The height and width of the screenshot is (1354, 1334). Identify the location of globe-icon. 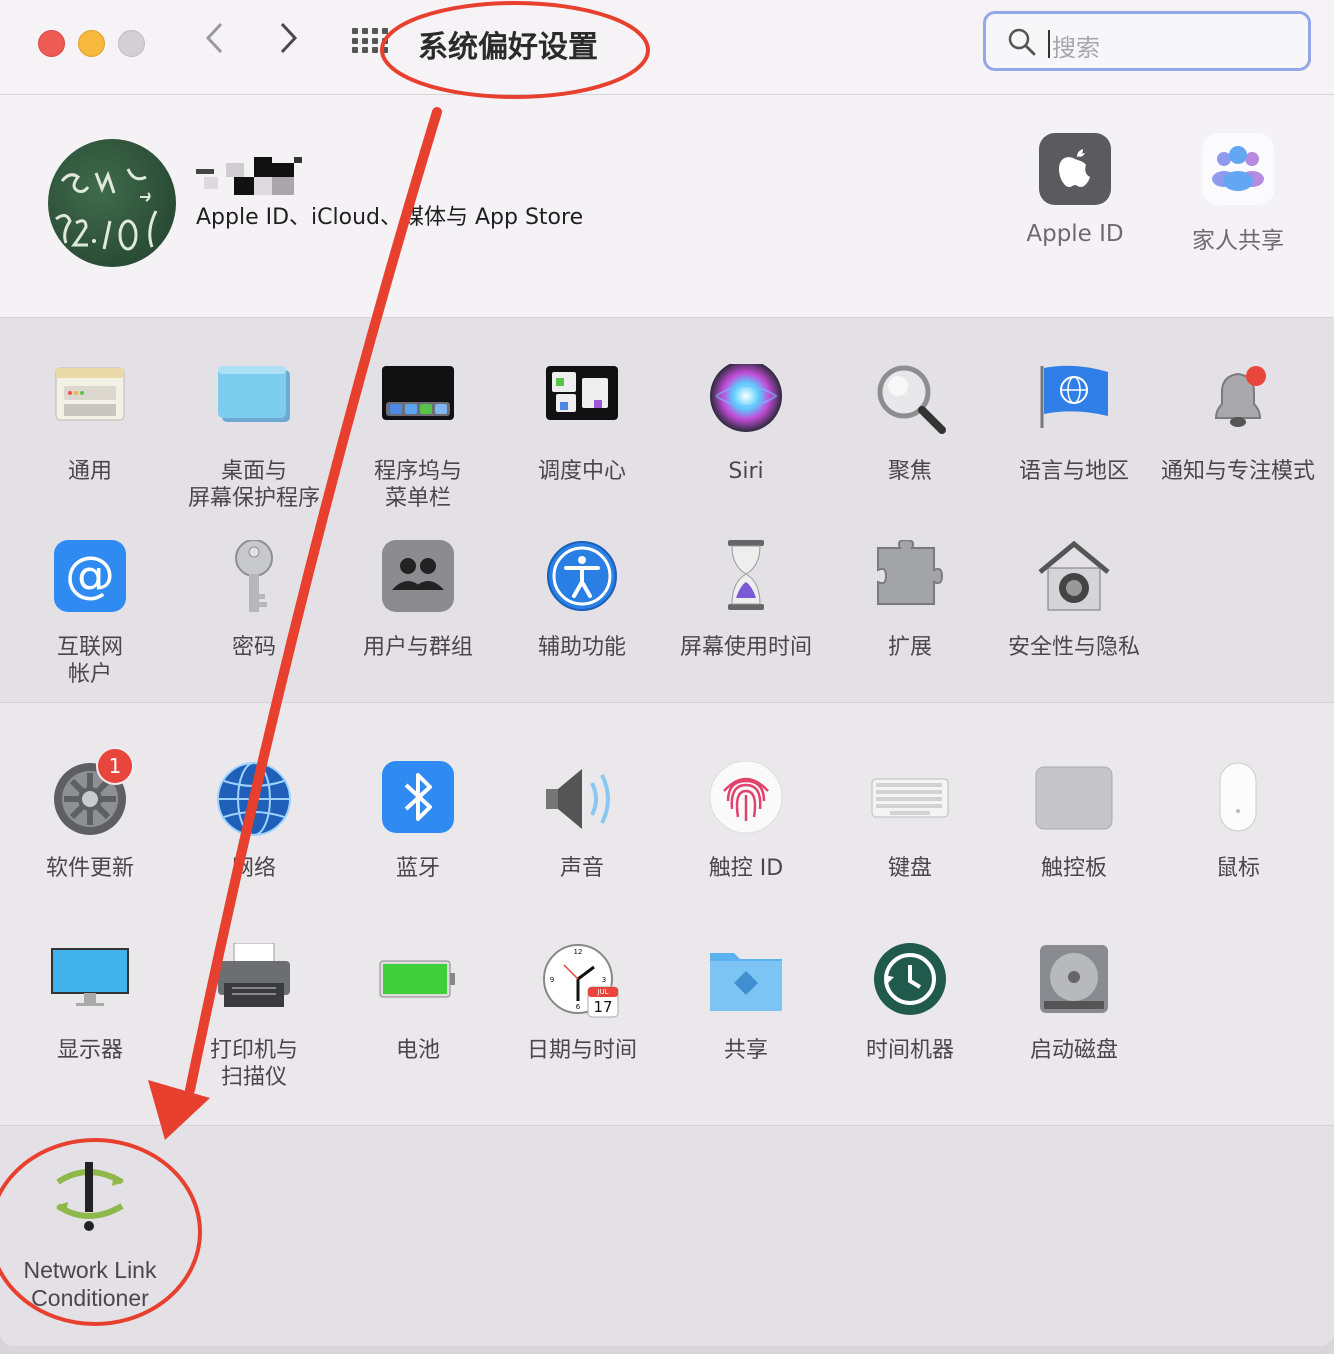
(254, 801).